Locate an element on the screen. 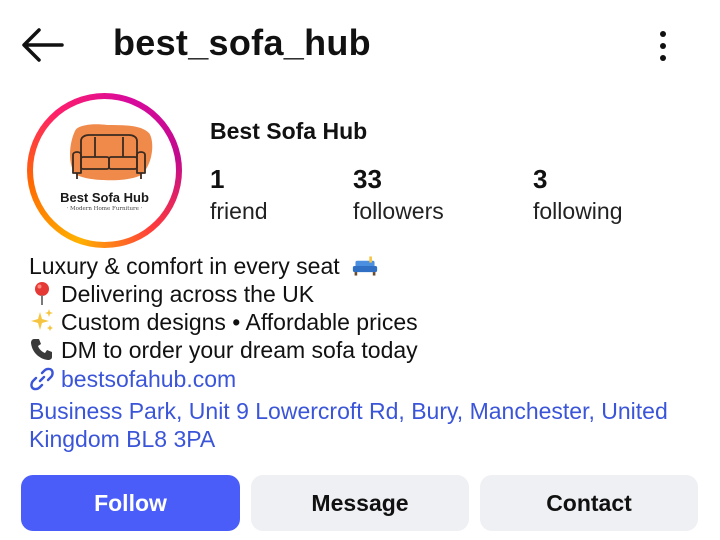 Image resolution: width=720 pixels, height=540 pixels. telephone-receiver-emoji is located at coordinates (41, 349).